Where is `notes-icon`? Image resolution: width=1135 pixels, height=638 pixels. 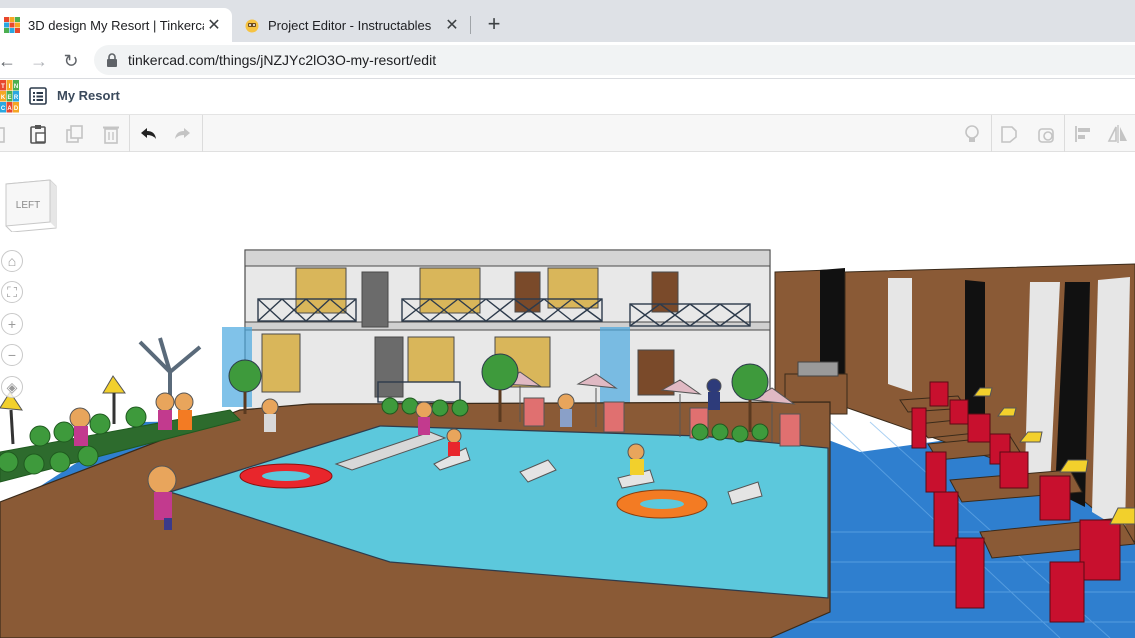
notes-icon is located at coordinates (1009, 134).